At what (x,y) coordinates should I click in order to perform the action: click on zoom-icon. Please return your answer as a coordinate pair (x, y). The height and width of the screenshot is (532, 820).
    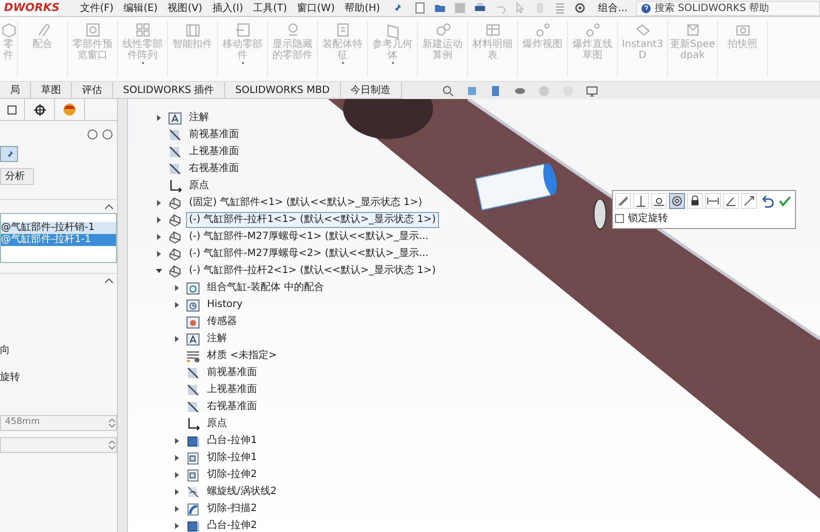
    Looking at the image, I should click on (448, 90).